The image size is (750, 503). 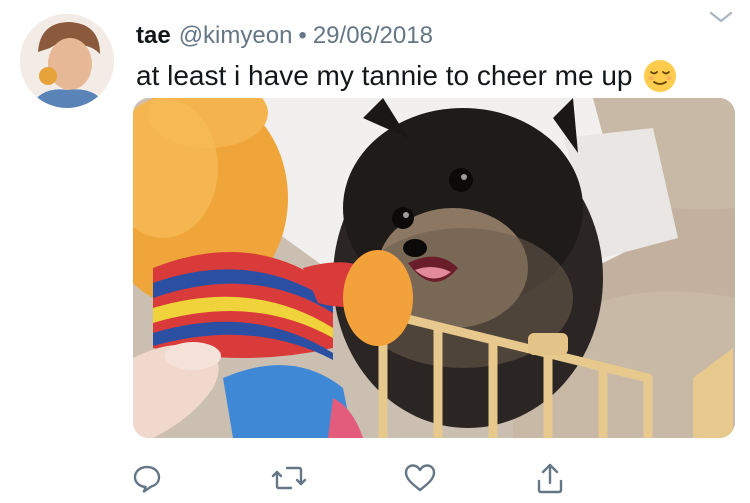 What do you see at coordinates (236, 36) in the screenshot?
I see `user-handle: @kimyeon` at bounding box center [236, 36].